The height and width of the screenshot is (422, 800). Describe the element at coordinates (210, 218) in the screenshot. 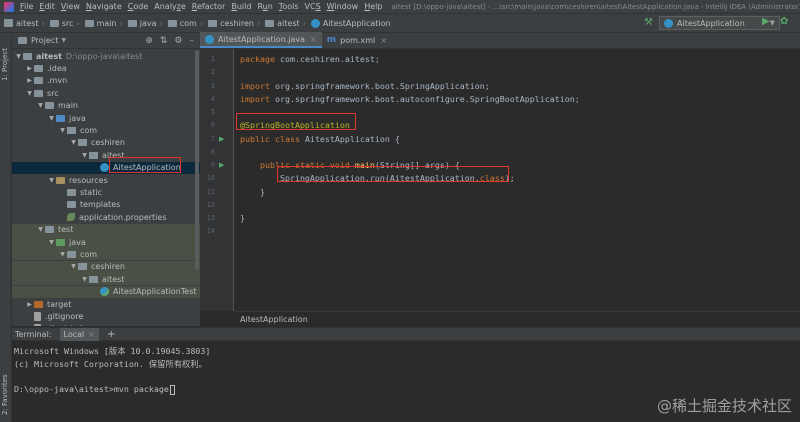

I see `line-number: 13` at that location.